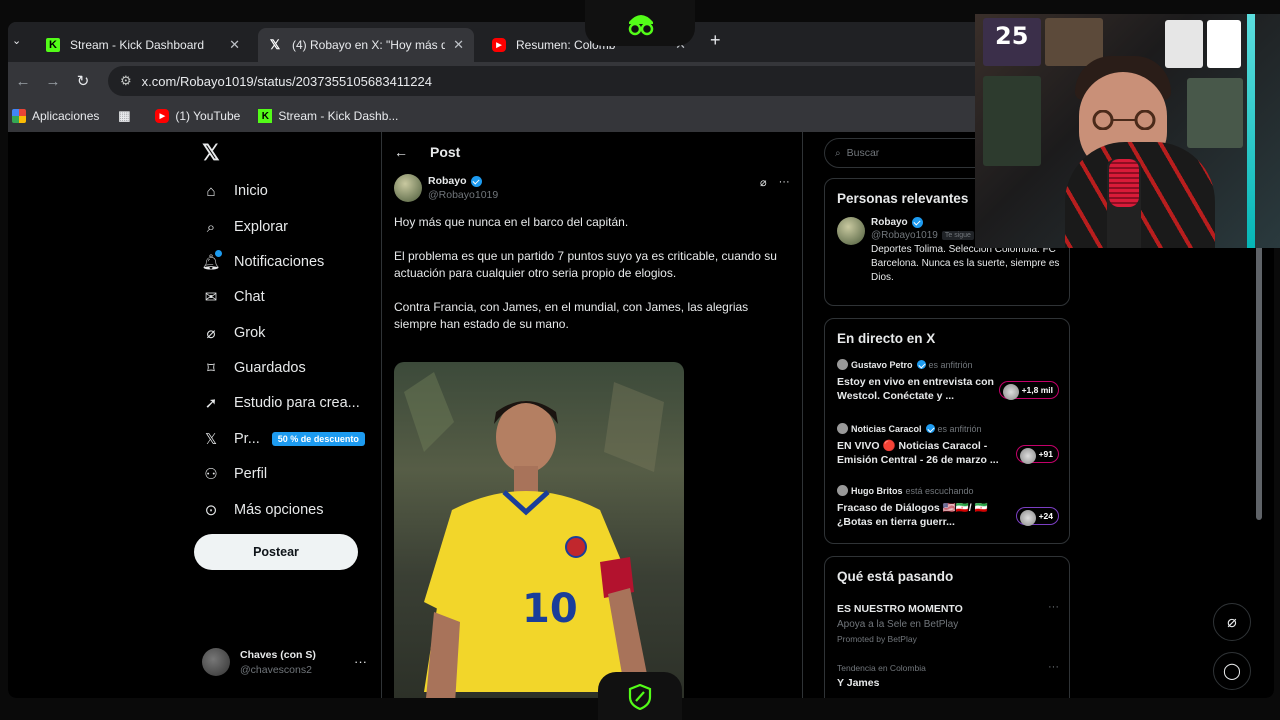 The image size is (1280, 720). Describe the element at coordinates (1127, 131) in the screenshot. I see `webcam-overlay: 25` at that location.